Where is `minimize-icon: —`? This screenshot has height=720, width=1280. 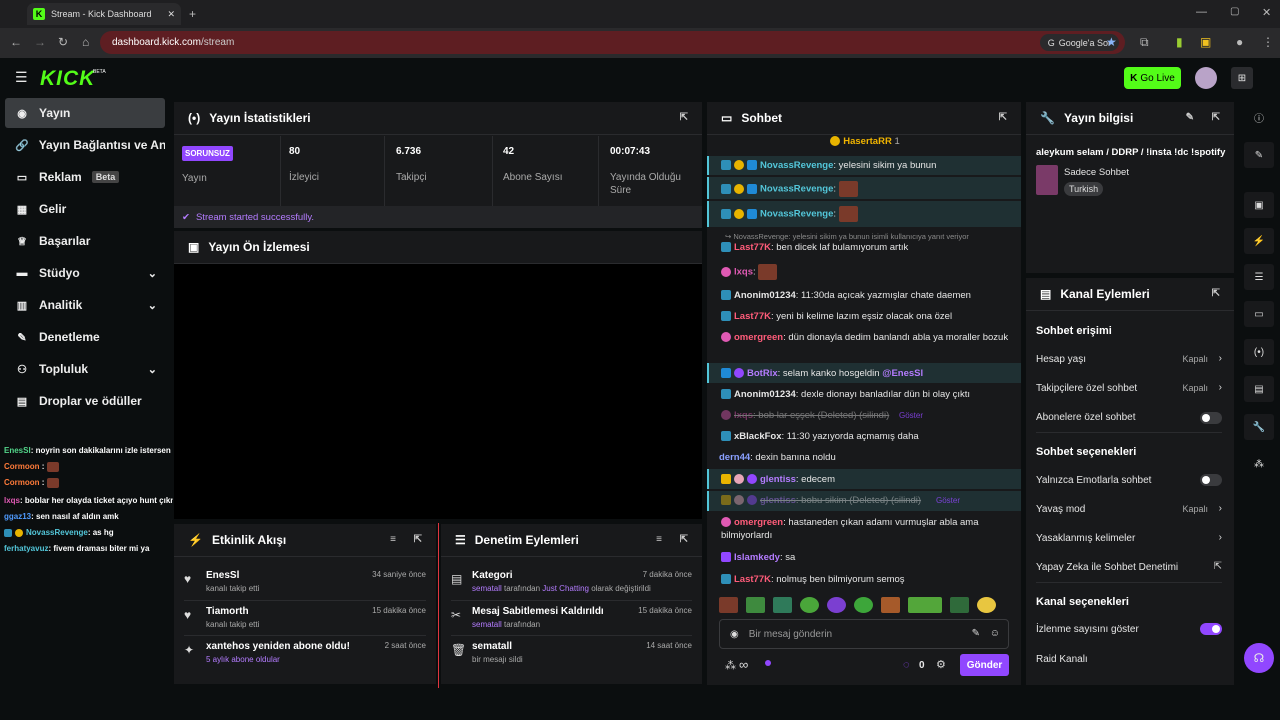
minimize-icon: — is located at coordinates (1201, 12).